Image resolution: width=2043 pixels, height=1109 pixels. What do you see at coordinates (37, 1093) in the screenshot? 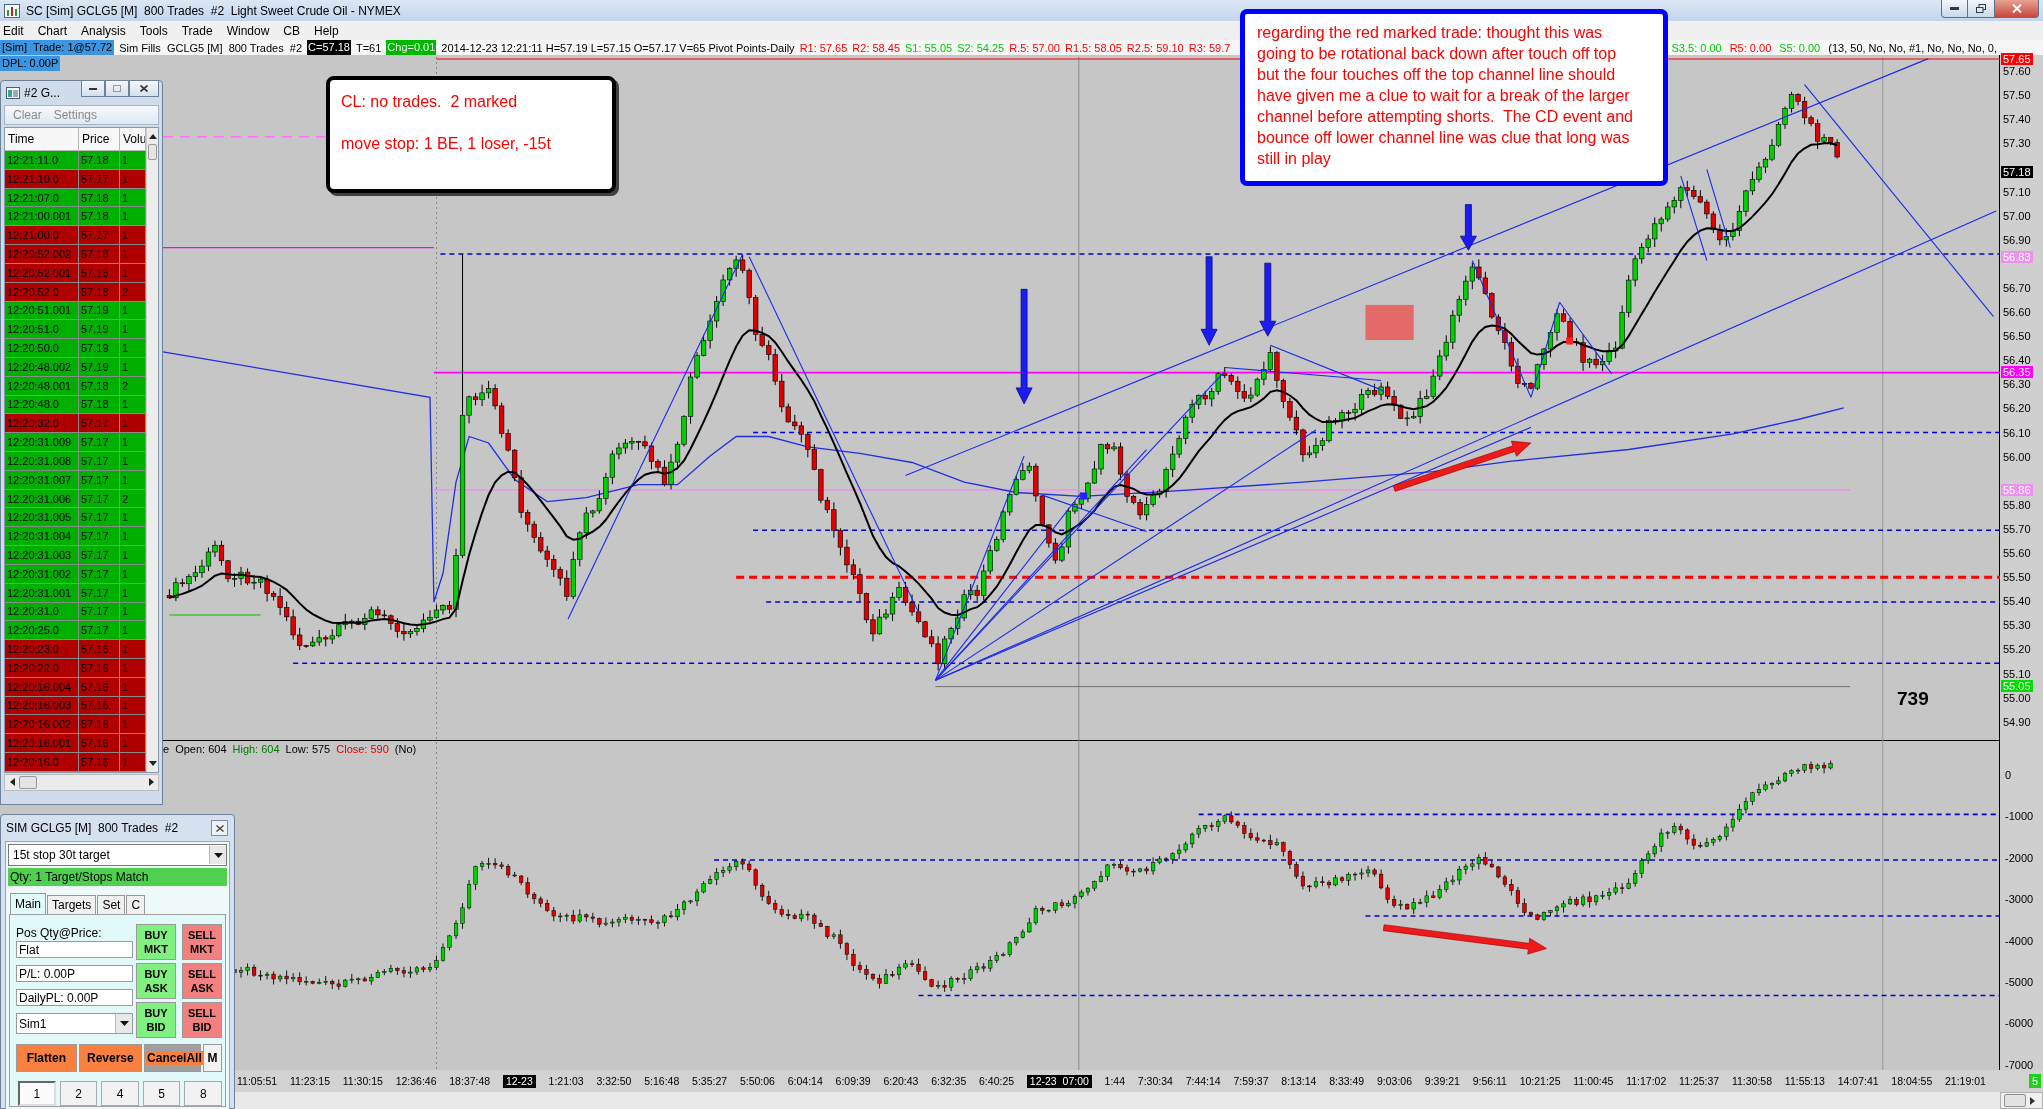
I see `quantity-button: 1` at bounding box center [37, 1093].